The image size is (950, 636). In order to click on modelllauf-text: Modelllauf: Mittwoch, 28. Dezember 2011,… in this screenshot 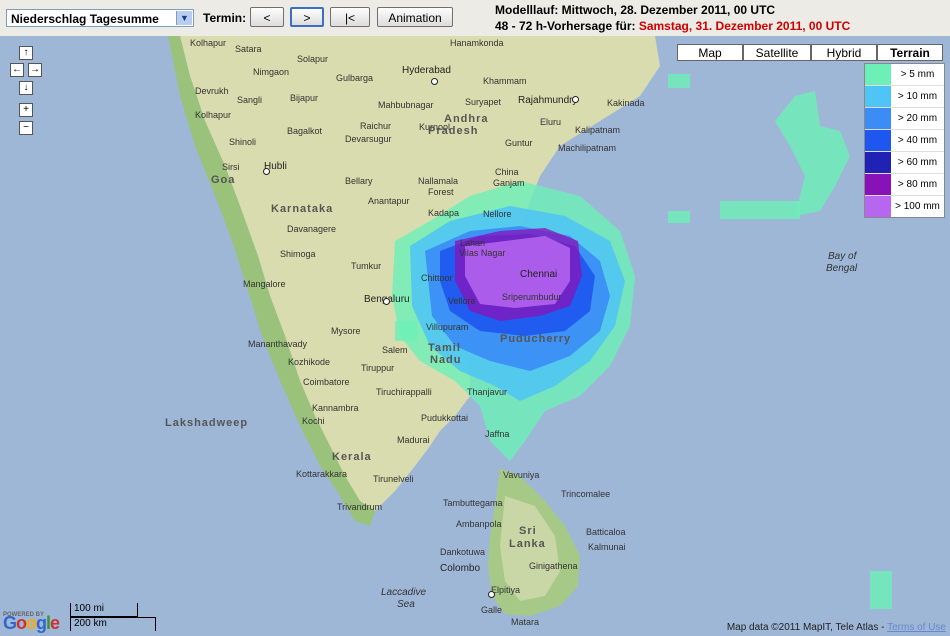, I will do `click(635, 10)`.